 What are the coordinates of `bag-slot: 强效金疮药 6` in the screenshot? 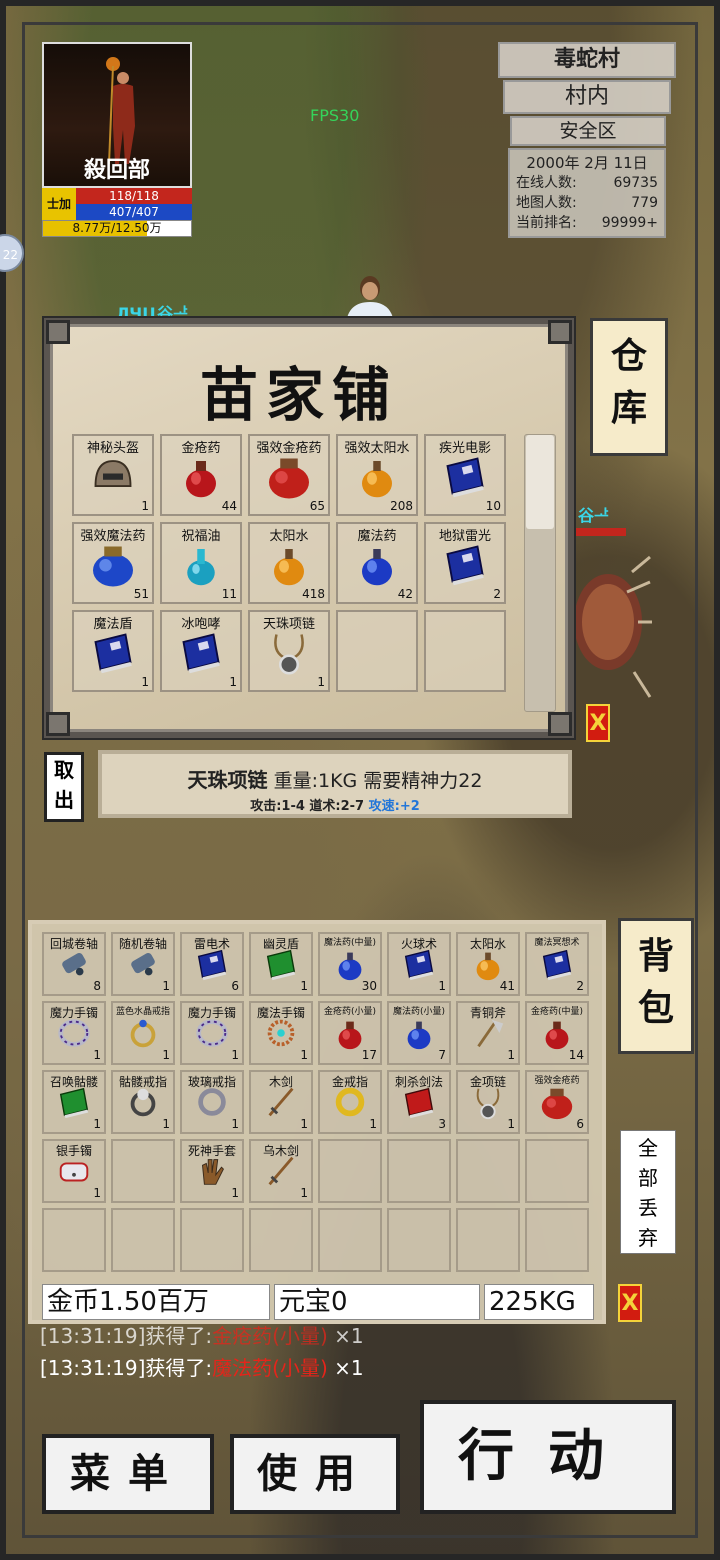 It's located at (557, 1102).